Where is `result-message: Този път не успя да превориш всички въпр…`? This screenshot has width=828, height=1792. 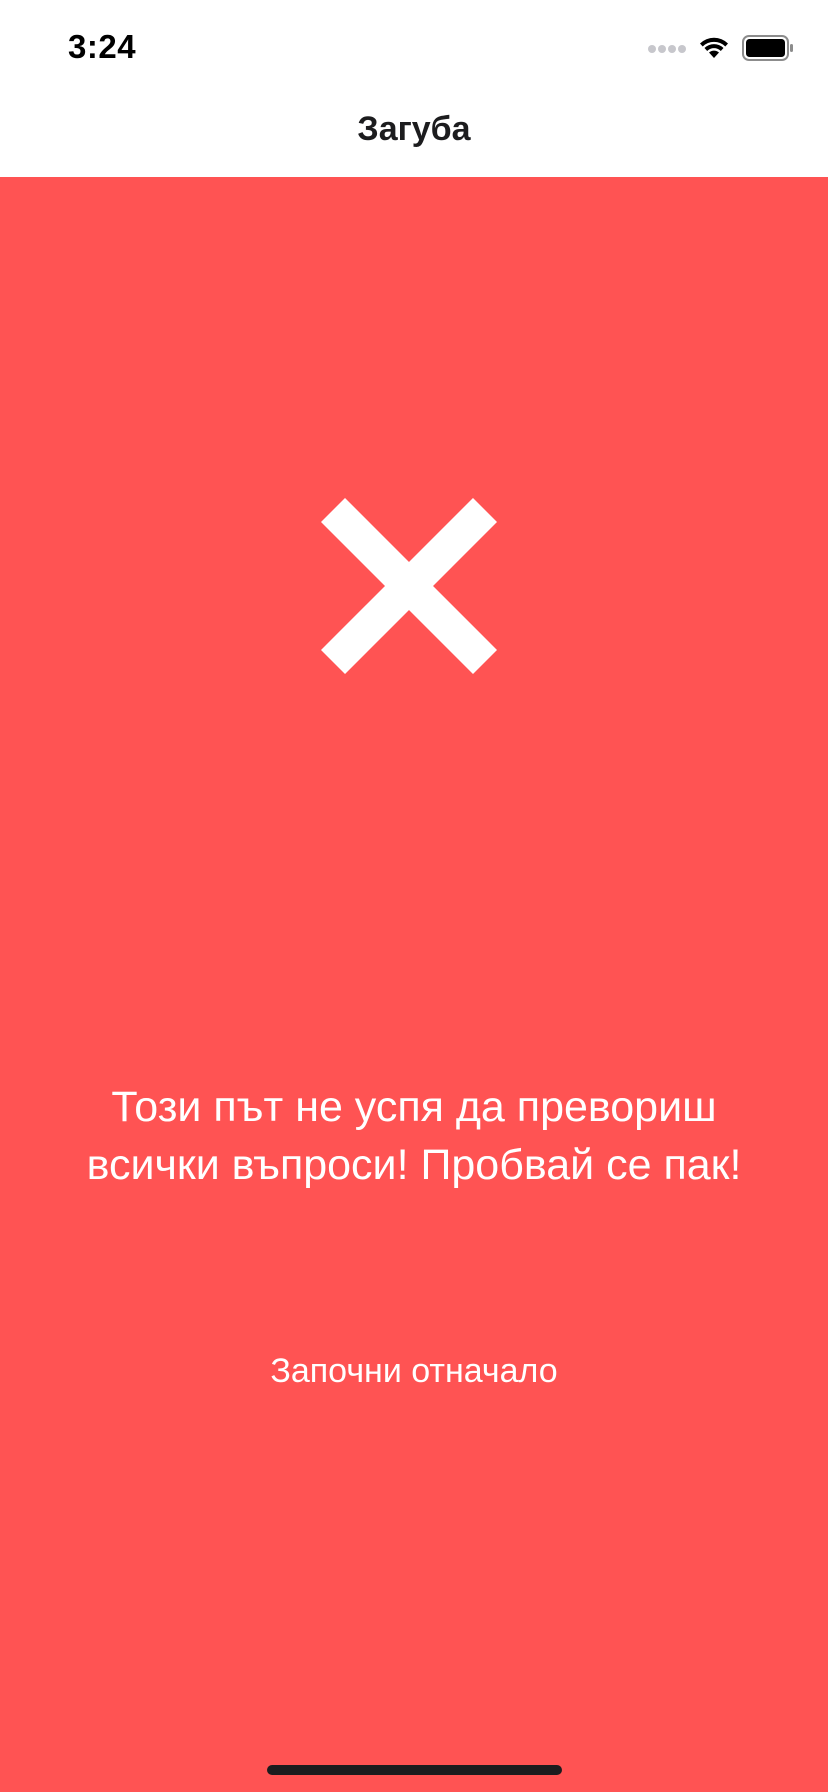 result-message: Този път не успя да превориш всички въпр… is located at coordinates (414, 1136).